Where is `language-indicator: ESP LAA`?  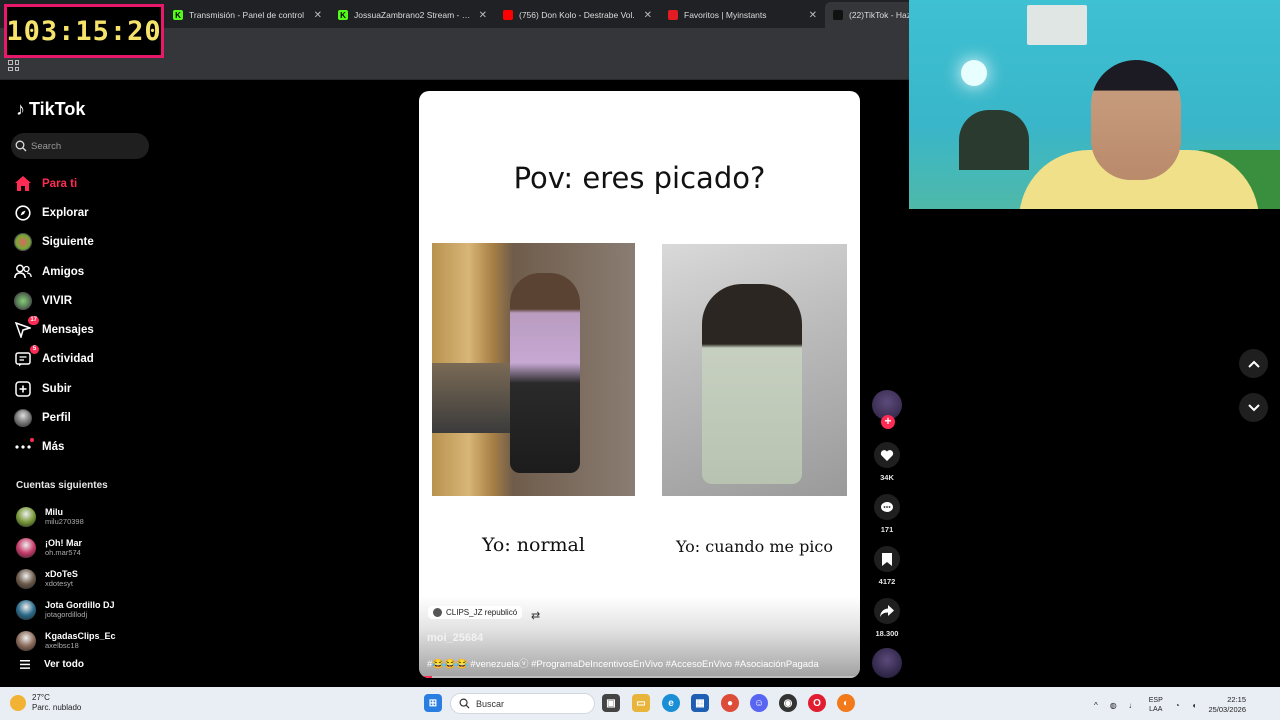
language-indicator: ESP LAA is located at coordinates (1156, 705).